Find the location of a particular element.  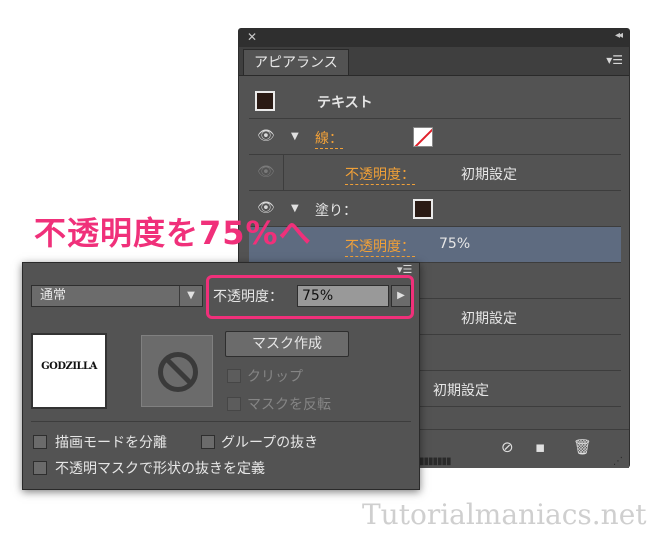

no-symbol-icon: ⊘ is located at coordinates (507, 447).